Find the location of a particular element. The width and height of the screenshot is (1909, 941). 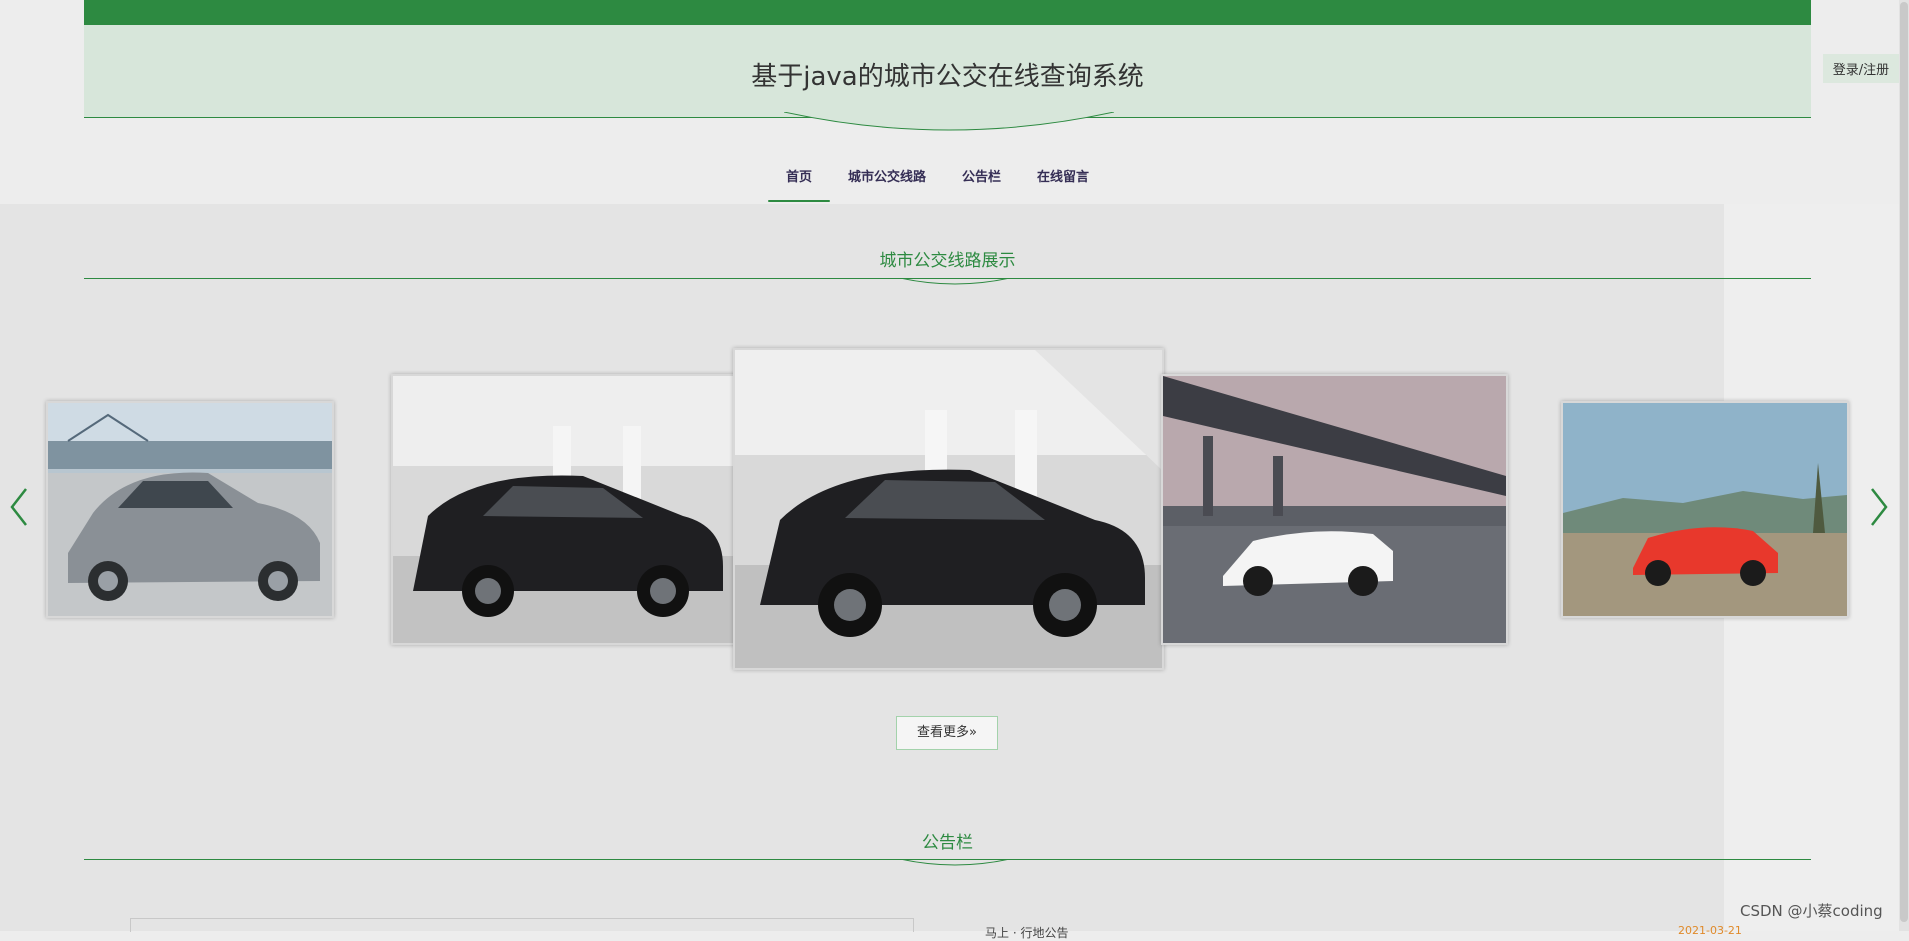

nav-item-bus-routes: 城市公交线路 is located at coordinates (887, 180).